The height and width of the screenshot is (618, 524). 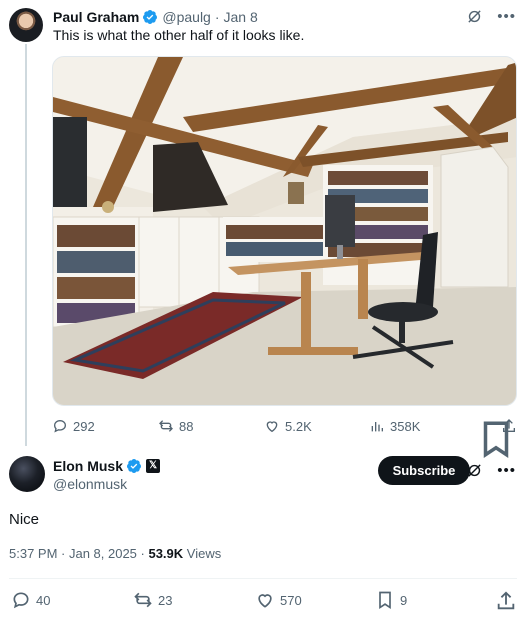 What do you see at coordinates (24, 519) in the screenshot?
I see `tweet-text: Nice` at bounding box center [24, 519].